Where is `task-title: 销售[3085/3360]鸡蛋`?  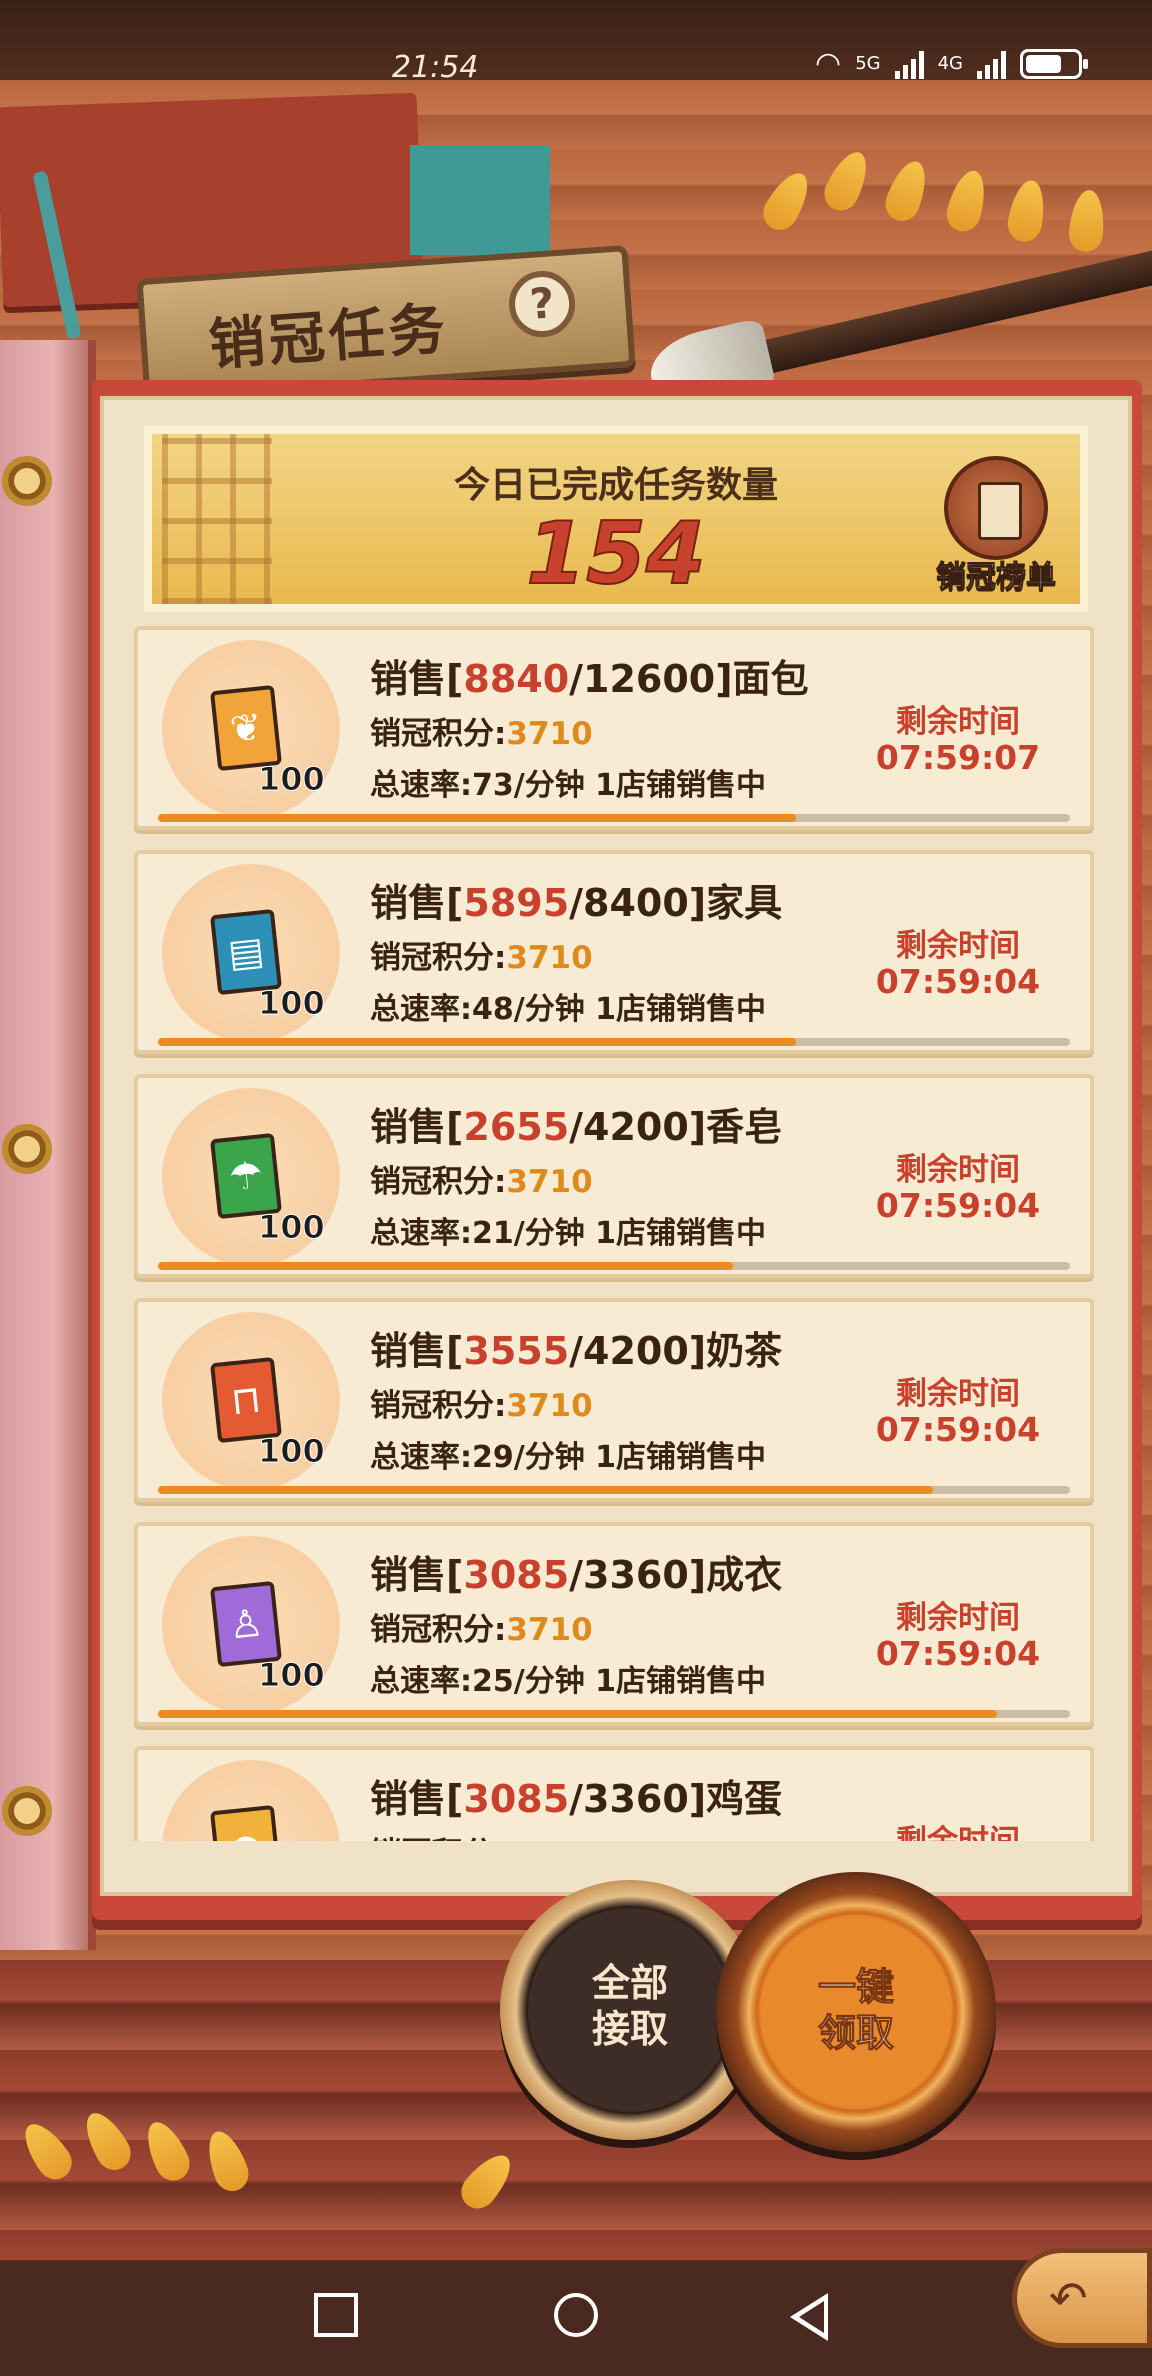 task-title: 销售[3085/3360]鸡蛋 is located at coordinates (576, 1795).